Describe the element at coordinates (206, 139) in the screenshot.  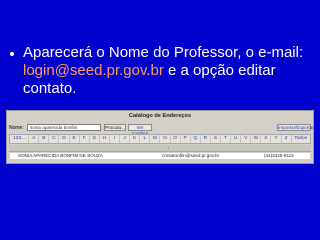
I see `letter-filter-item: R` at that location.